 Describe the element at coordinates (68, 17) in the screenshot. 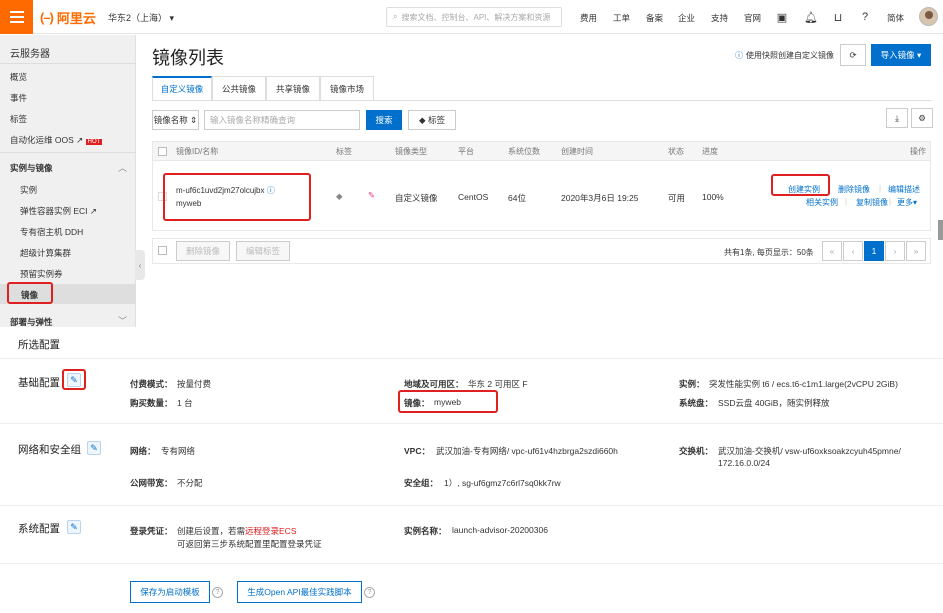

I see `aliyun-logo: (–) 阿里云` at that location.